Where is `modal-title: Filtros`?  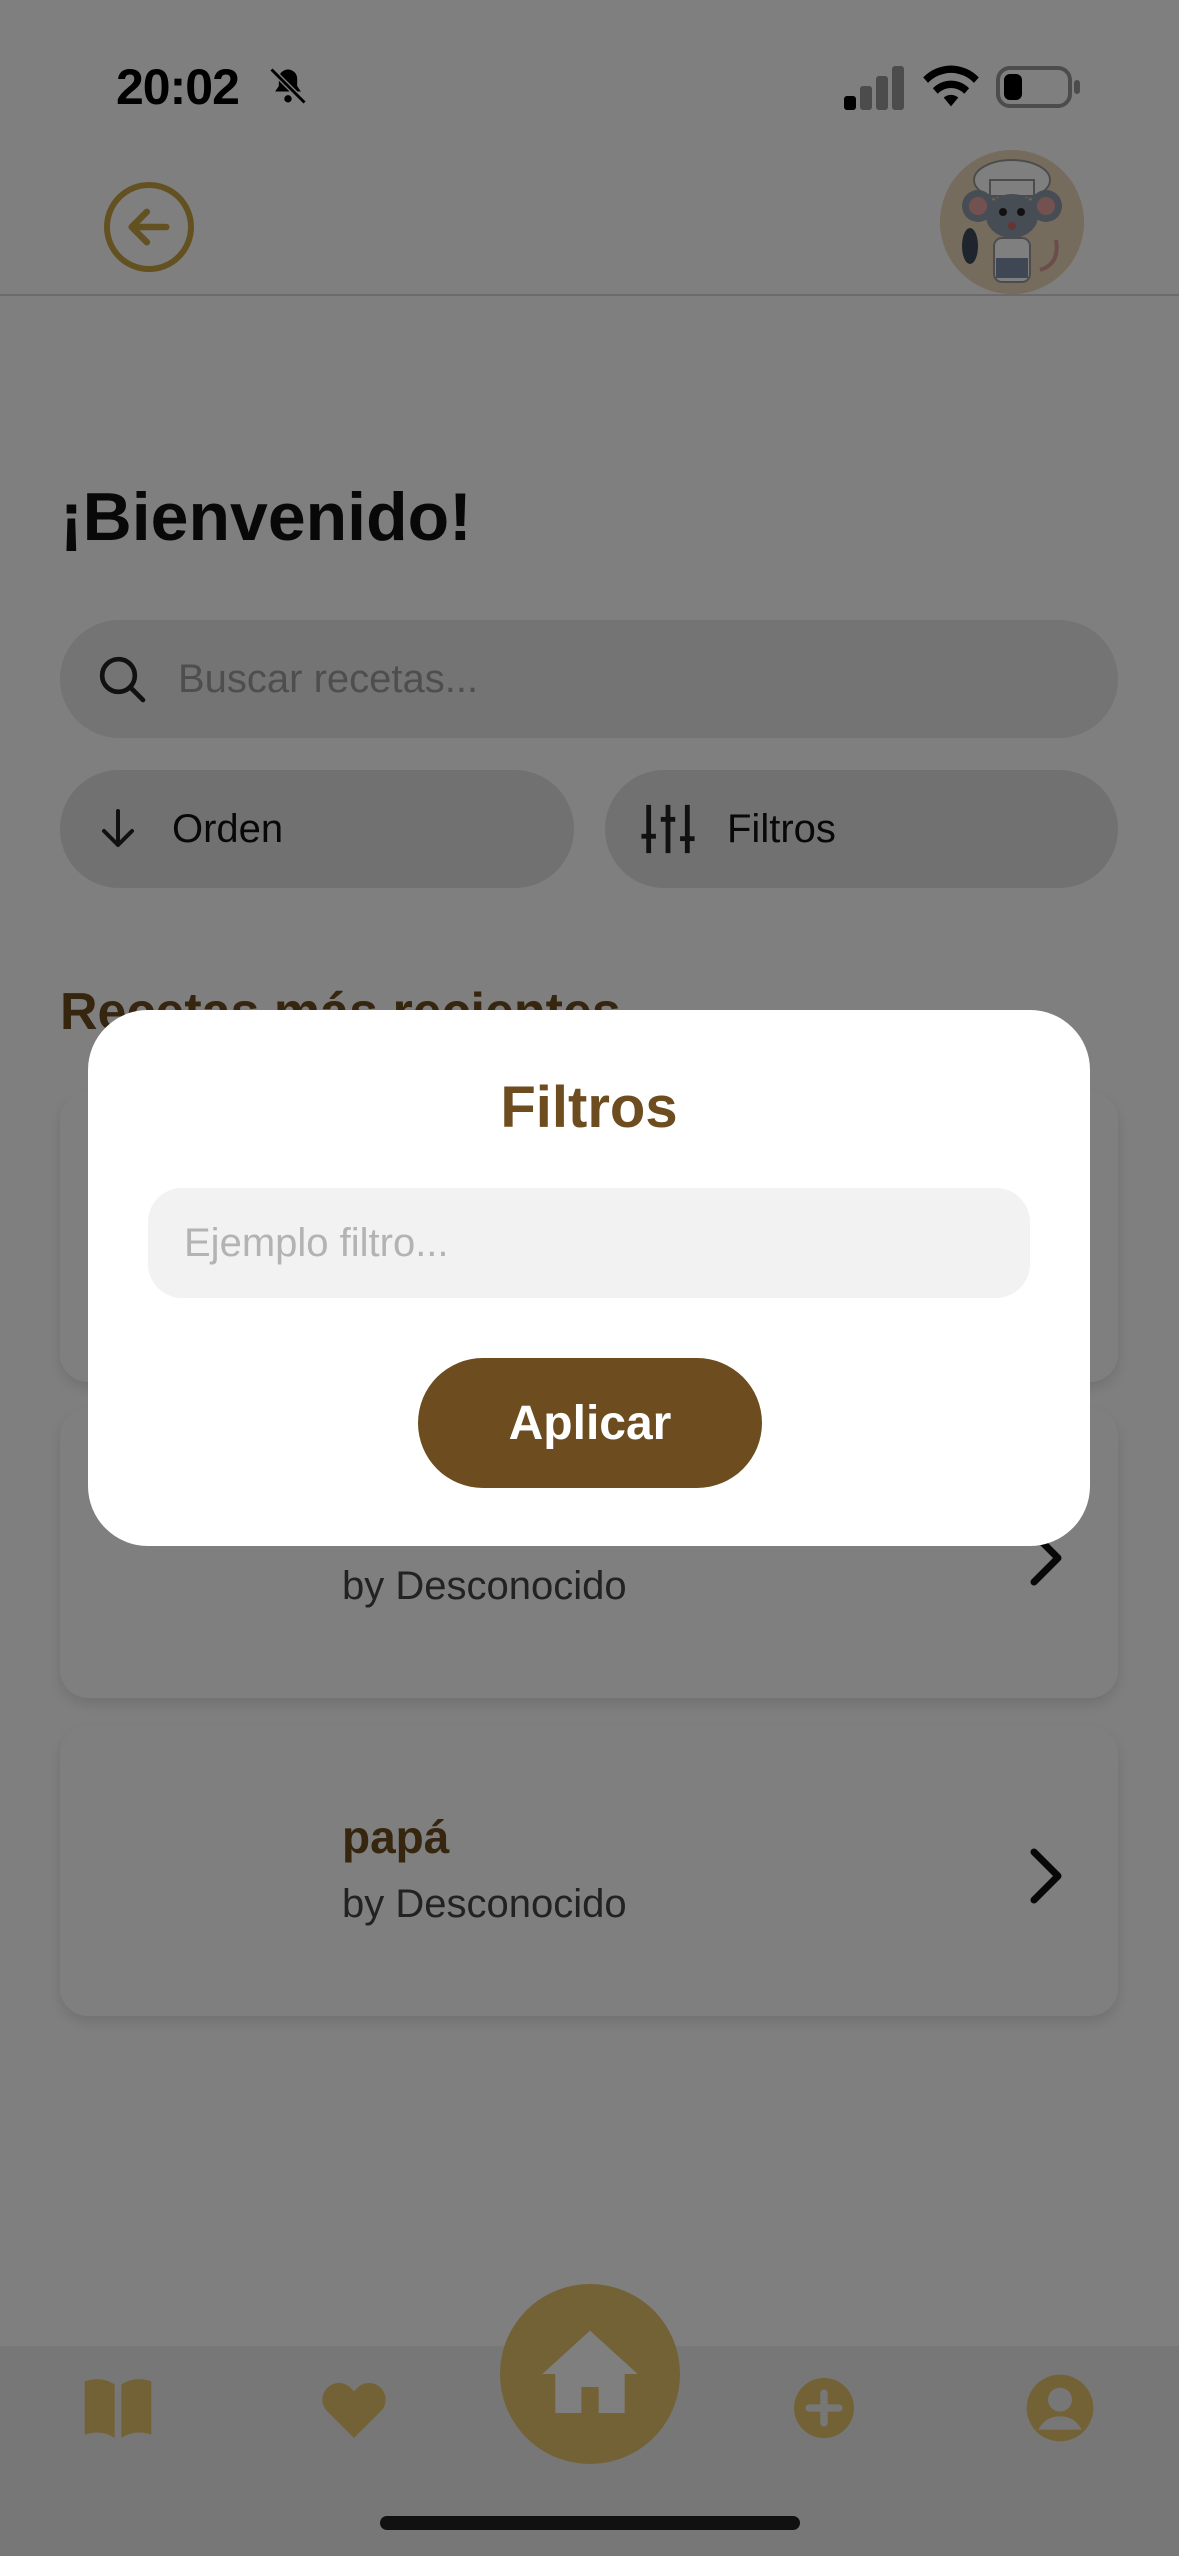
modal-title: Filtros is located at coordinates (589, 1107).